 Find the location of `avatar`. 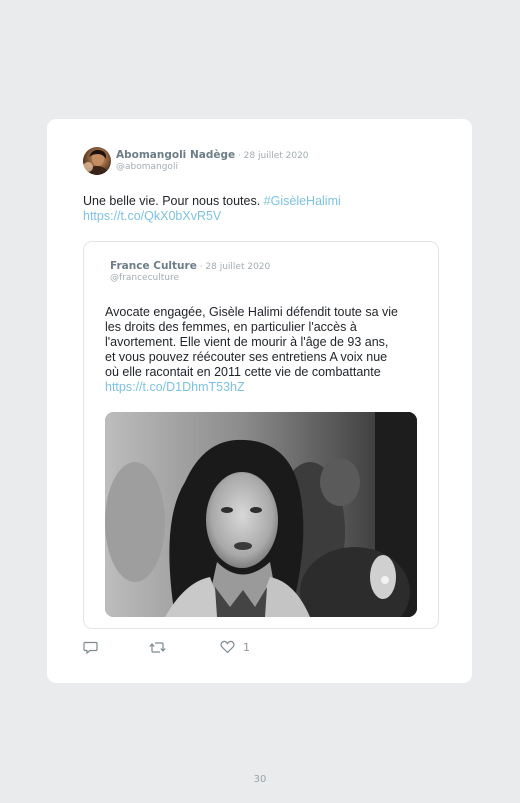

avatar is located at coordinates (97, 161).